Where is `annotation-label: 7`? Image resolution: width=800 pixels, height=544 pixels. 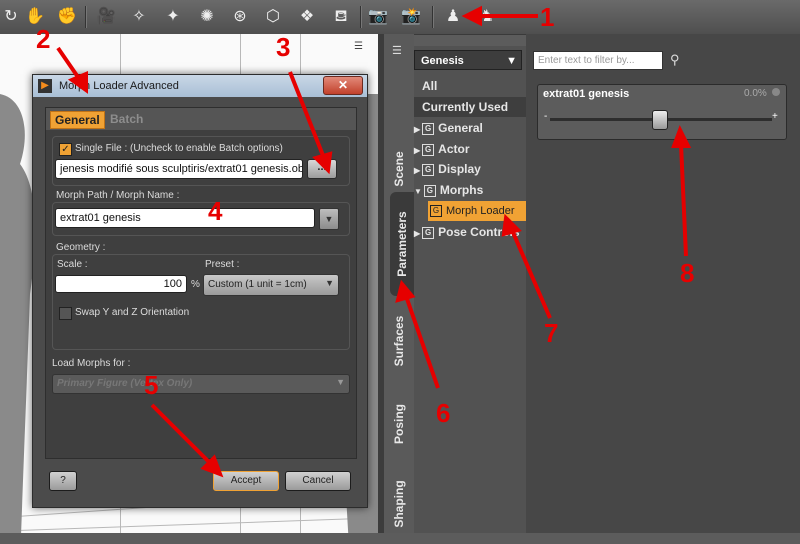
annotation-label: 7 is located at coordinates (551, 333).